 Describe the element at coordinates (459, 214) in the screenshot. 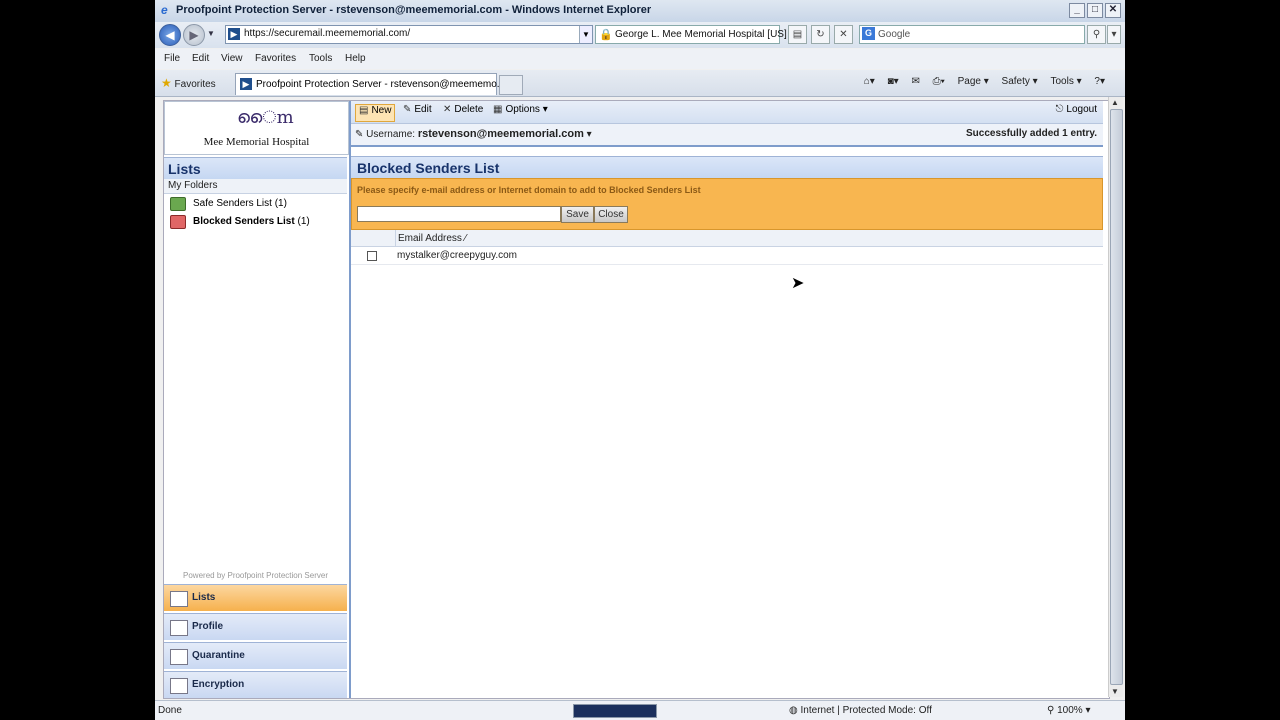

I see `email-entry-input` at that location.